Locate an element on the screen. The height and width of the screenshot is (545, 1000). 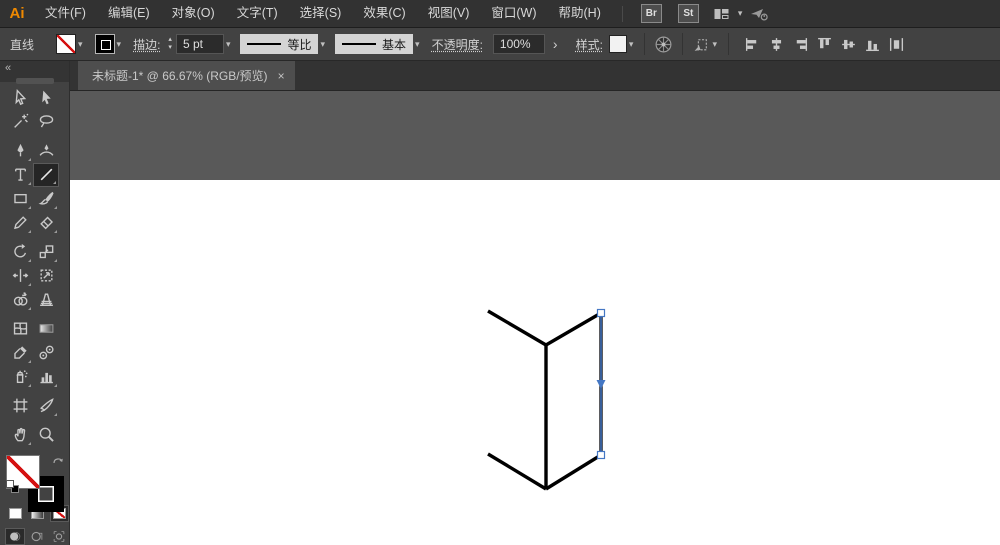
lasso-tool-icon is located at coordinates (46, 121).